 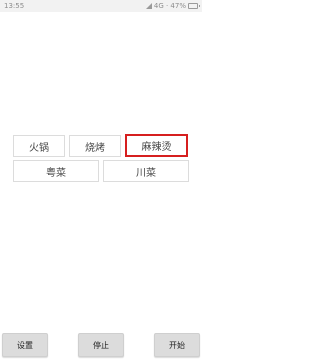 I want to click on stop-button: 停止, so click(x=101, y=345).